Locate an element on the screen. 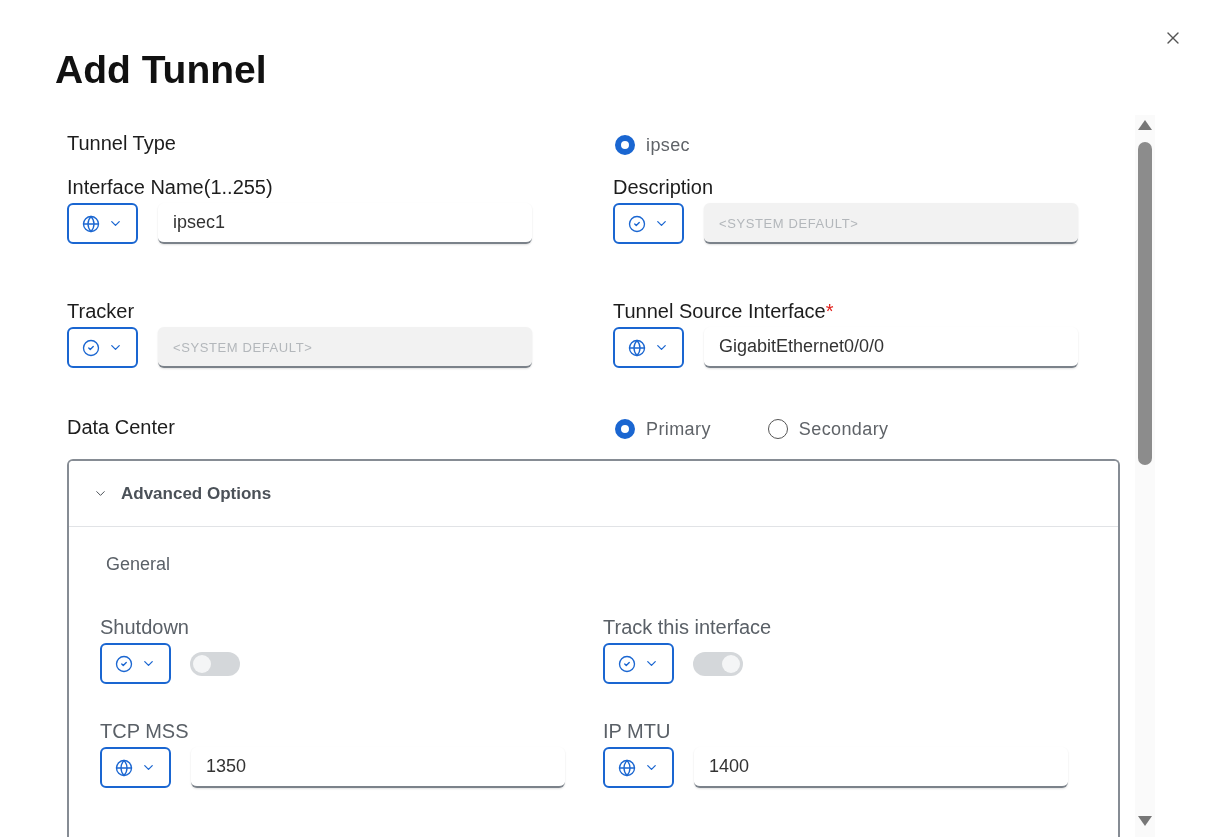 This screenshot has width=1208, height=837. scrollbar-thumb is located at coordinates (1145, 303).